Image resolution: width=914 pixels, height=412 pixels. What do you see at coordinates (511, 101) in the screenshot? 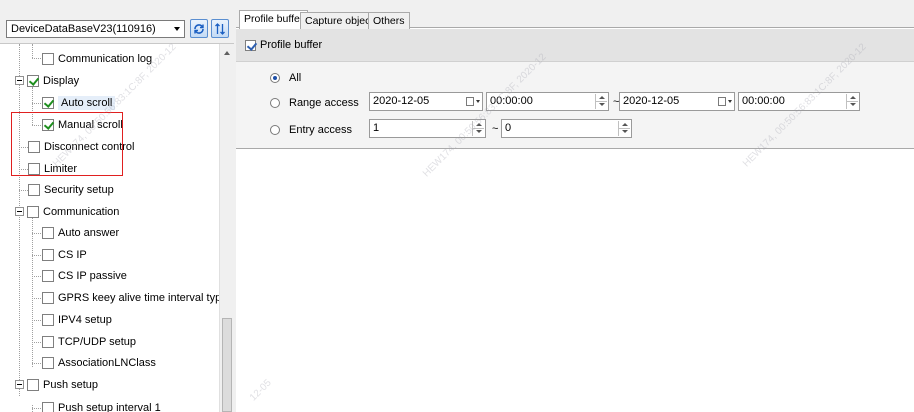
I see `range-start-time-value: 00:00:00` at bounding box center [511, 101].